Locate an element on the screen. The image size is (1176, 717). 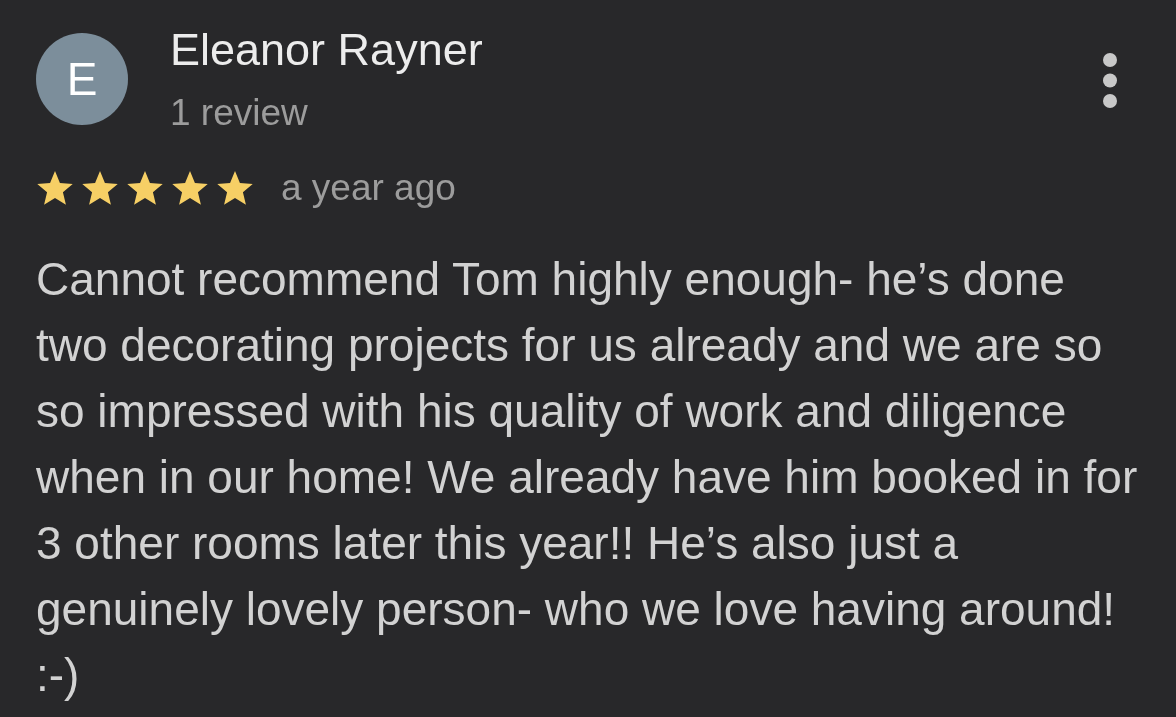
review-time: a year ago is located at coordinates (368, 188).